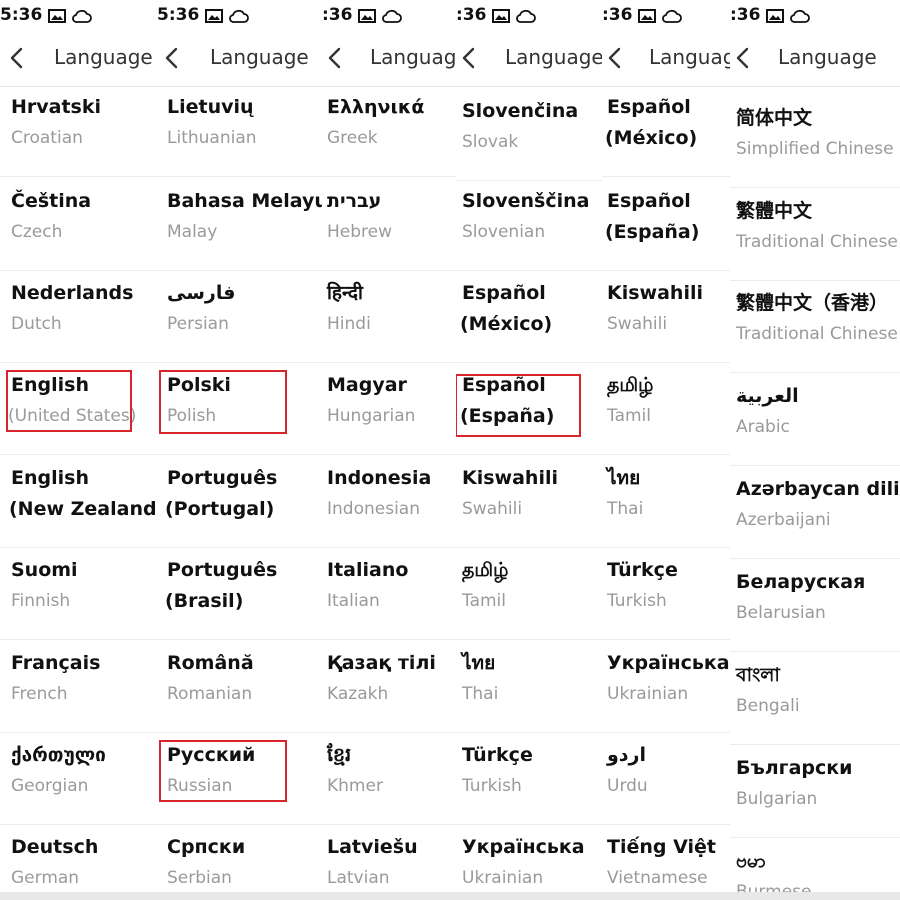 This screenshot has width=900, height=900. I want to click on language-item: 繁體中文（香港） Traditional Chinese, so click(815, 330).